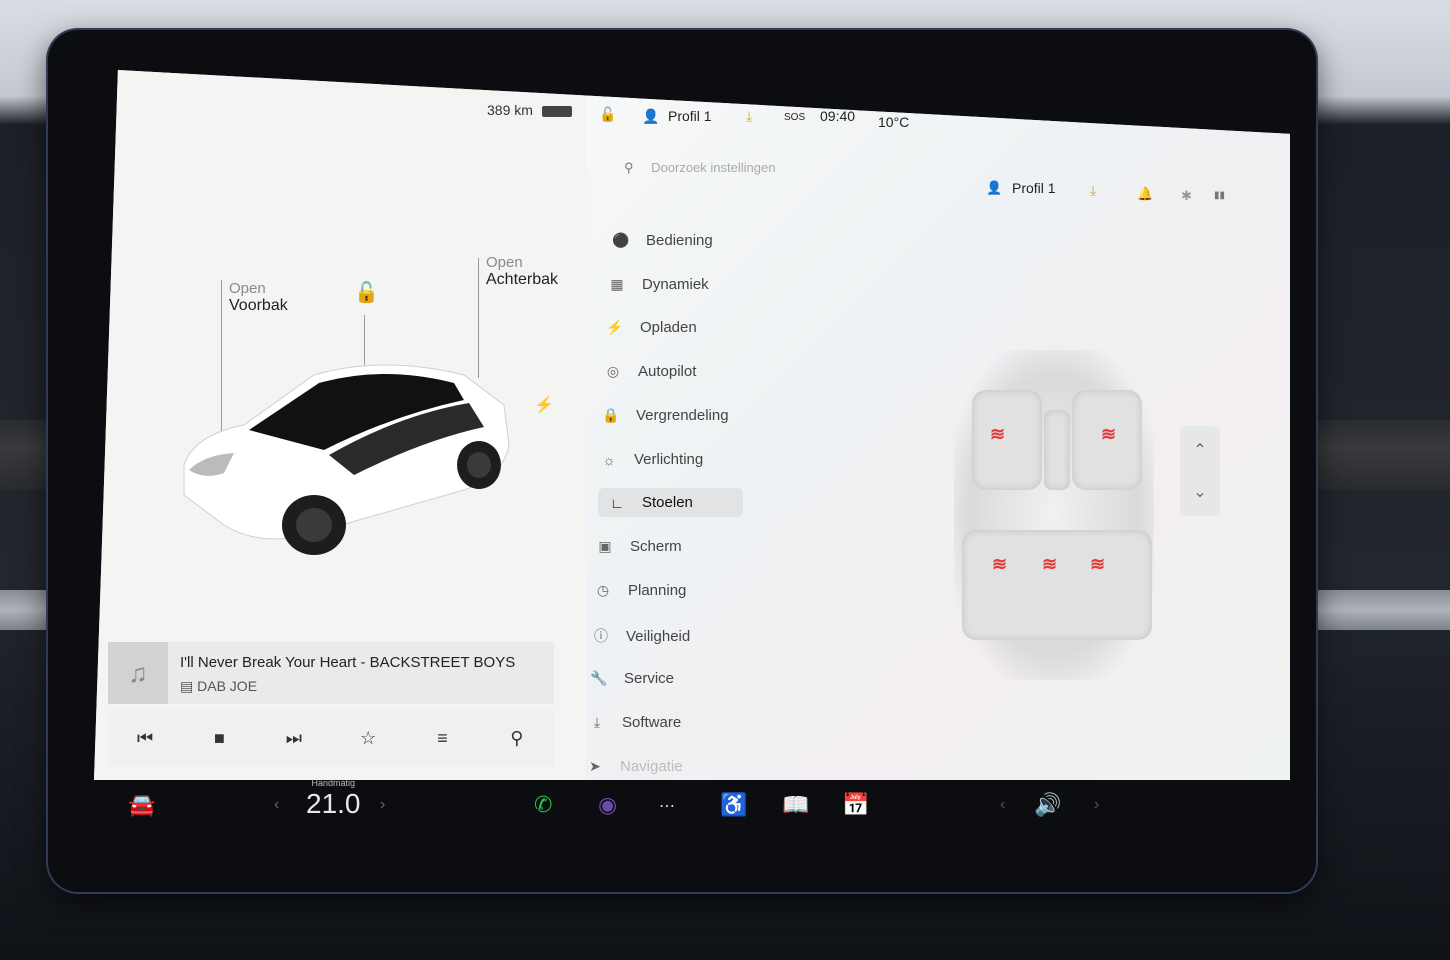 This screenshot has width=1450, height=960. Describe the element at coordinates (999, 564) in the screenshot. I see `heat-icon-rear-left: ≋` at that location.